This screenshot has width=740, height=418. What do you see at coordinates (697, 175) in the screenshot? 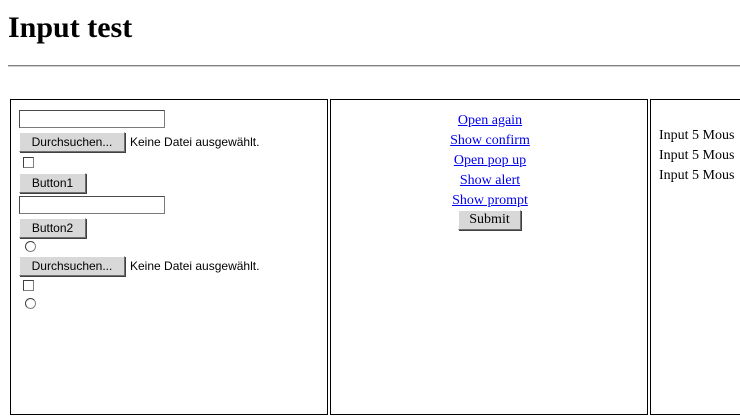
I see `log-line-3: Input 5 Mous` at bounding box center [697, 175].